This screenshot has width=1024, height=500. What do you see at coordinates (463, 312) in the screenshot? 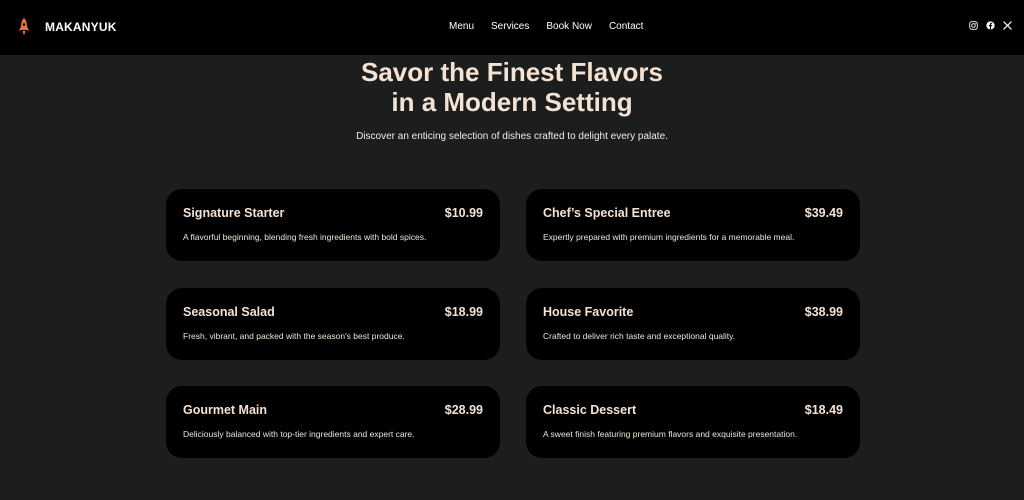
I see `menu-item-price: $18.99` at bounding box center [463, 312].